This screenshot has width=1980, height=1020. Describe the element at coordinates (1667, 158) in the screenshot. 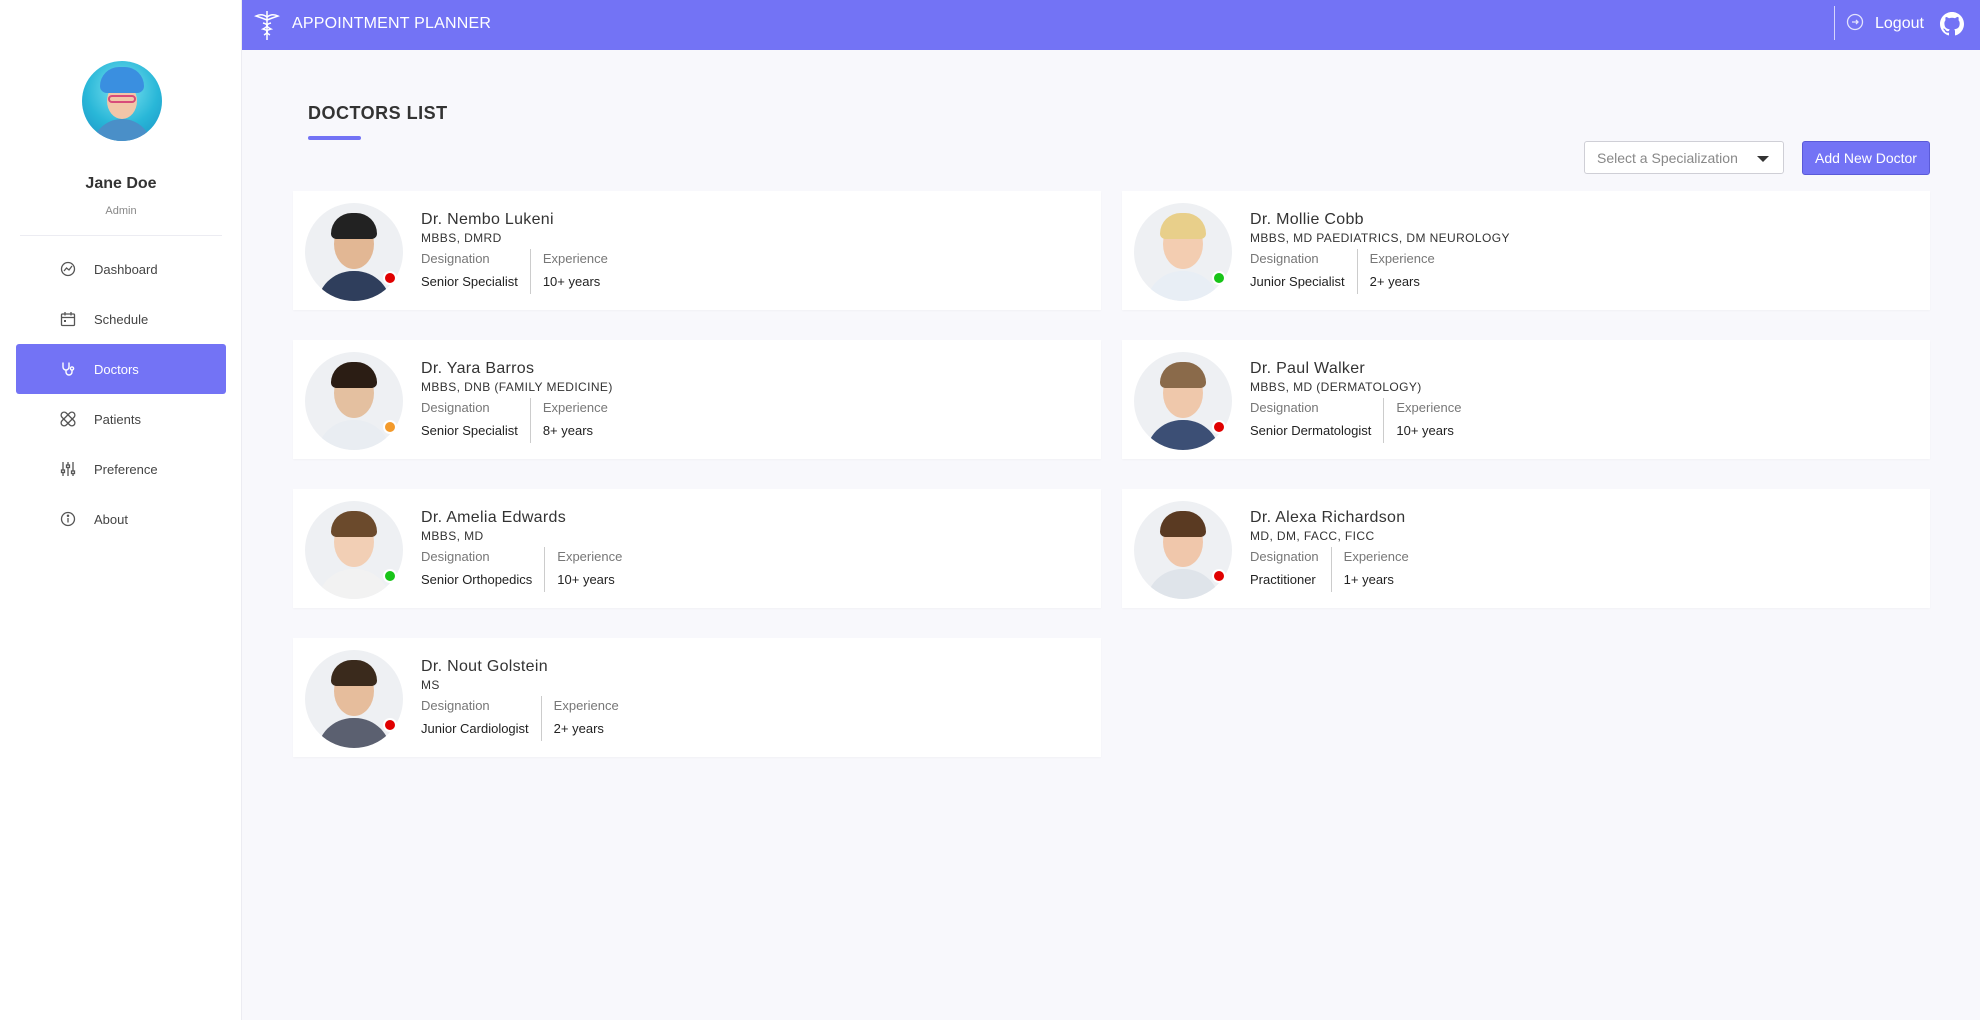

I see `specialization-placeholder: Select a Specialization` at that location.